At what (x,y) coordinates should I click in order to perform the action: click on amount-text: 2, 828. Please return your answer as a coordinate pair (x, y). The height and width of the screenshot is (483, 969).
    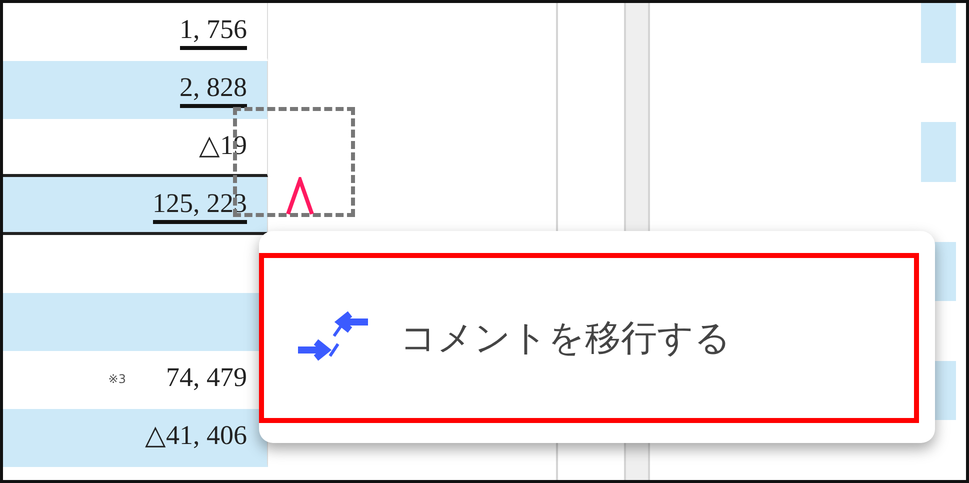
    Looking at the image, I should click on (213, 89).